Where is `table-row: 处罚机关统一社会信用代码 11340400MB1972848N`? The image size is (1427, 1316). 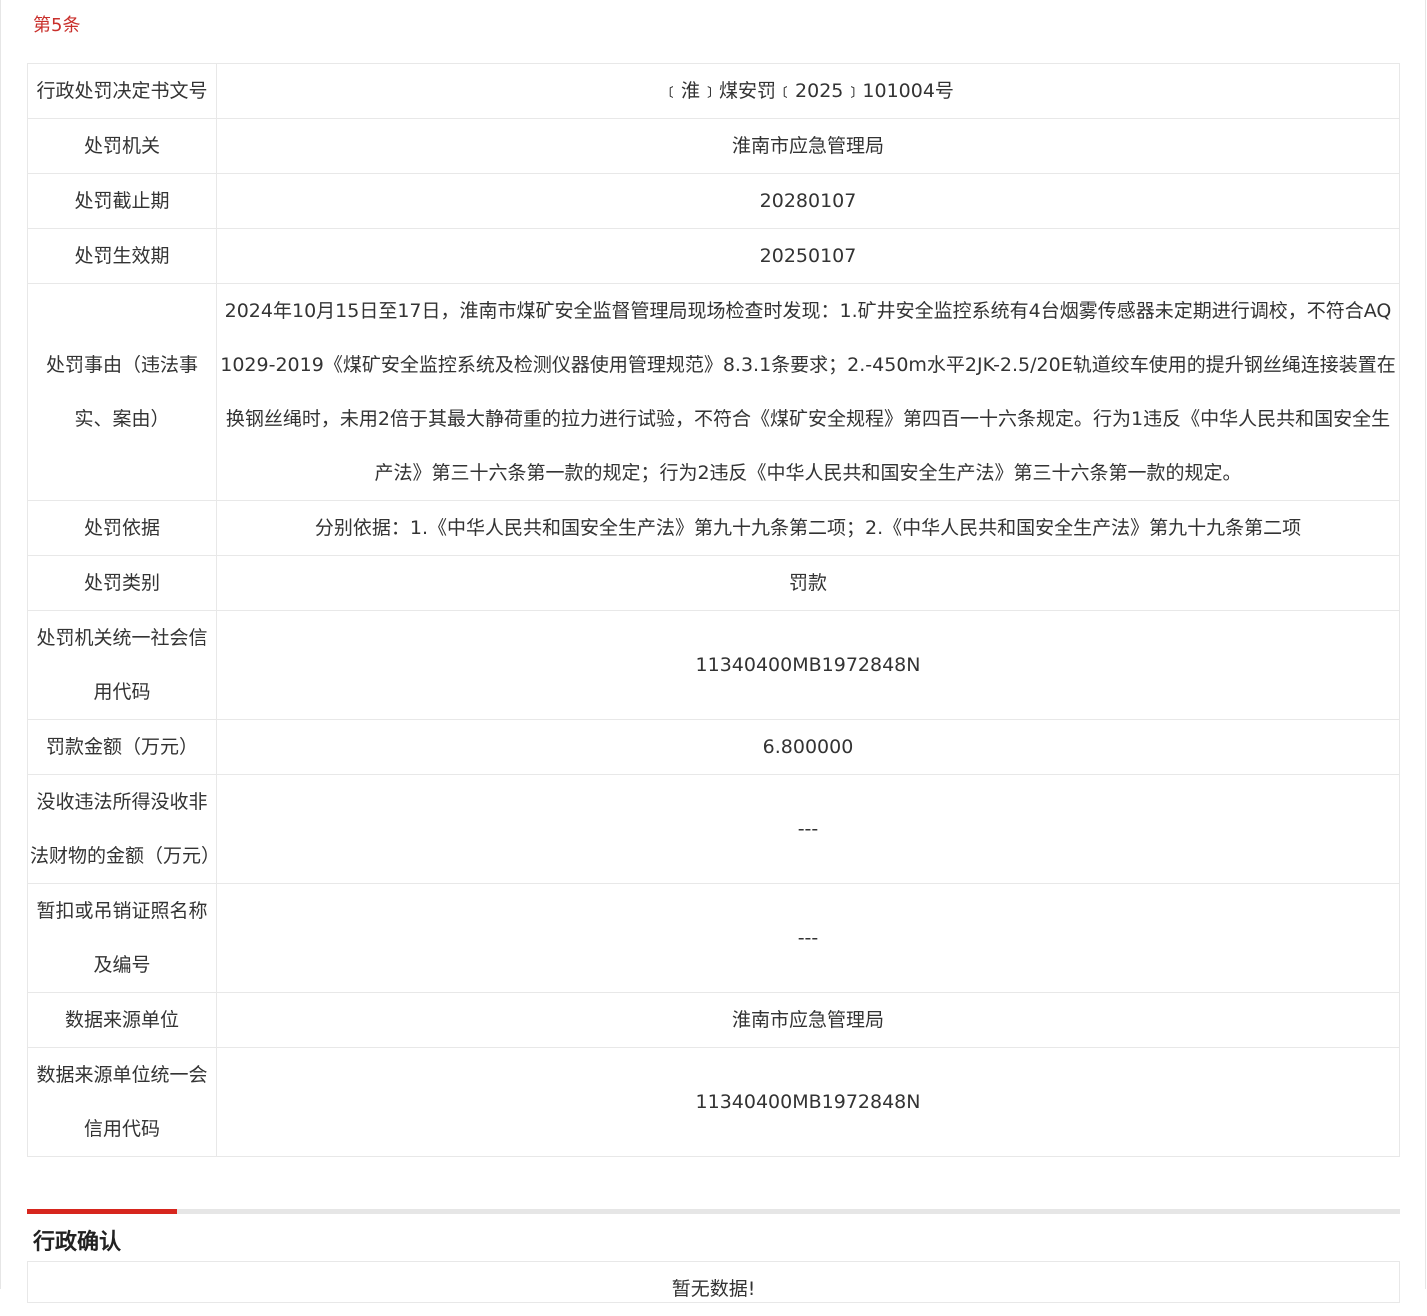
table-row: 处罚机关统一社会信用代码 11340400MB1972848N is located at coordinates (713, 665).